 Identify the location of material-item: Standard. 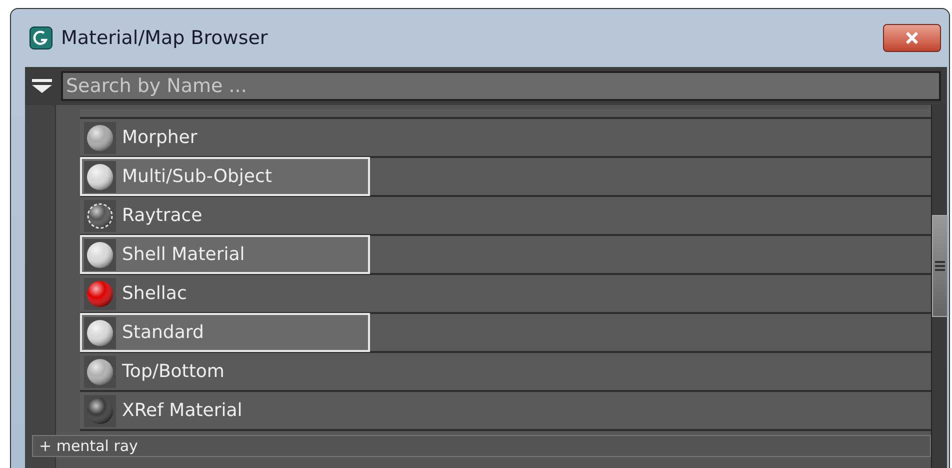
(225, 332).